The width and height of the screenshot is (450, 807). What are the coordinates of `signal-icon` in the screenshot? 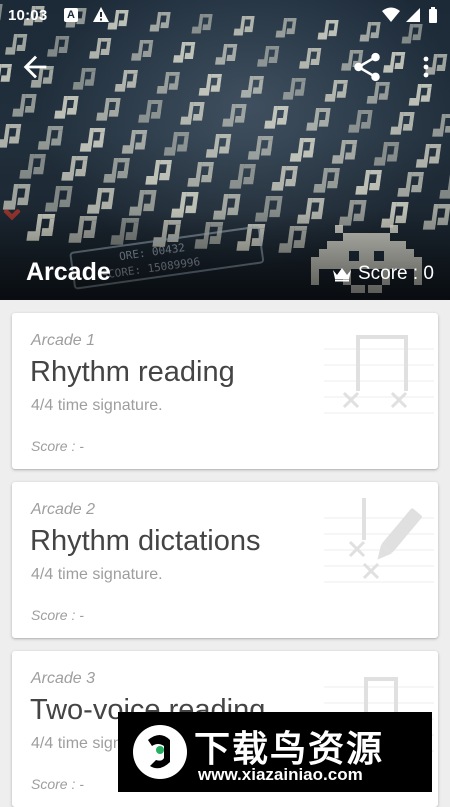 It's located at (413, 15).